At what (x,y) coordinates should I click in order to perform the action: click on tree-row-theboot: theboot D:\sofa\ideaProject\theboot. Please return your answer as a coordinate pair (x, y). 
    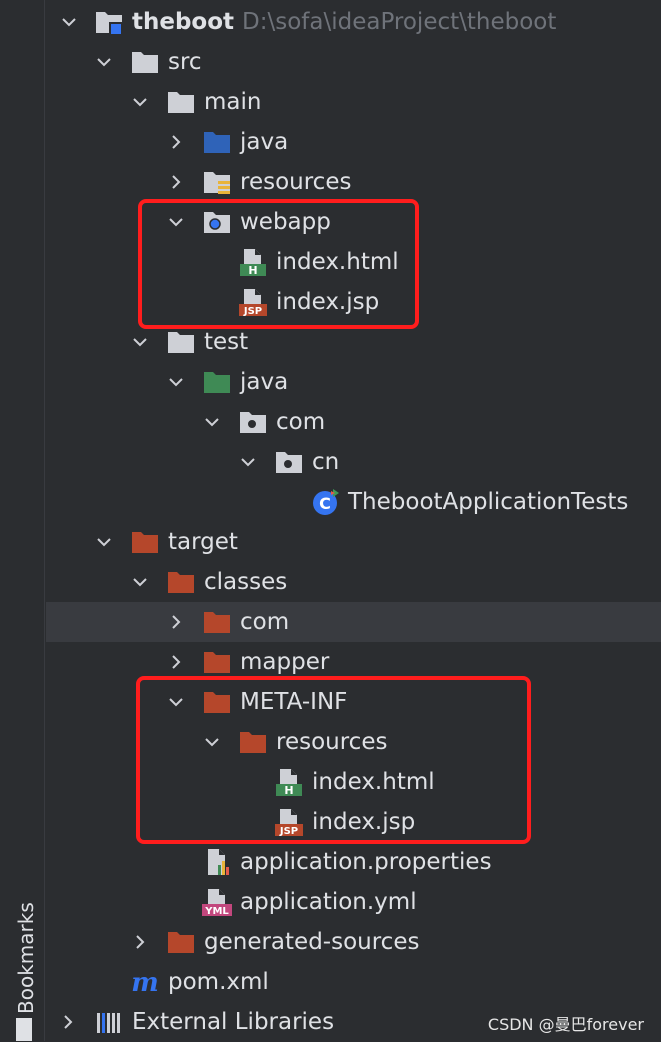
    Looking at the image, I should click on (353, 22).